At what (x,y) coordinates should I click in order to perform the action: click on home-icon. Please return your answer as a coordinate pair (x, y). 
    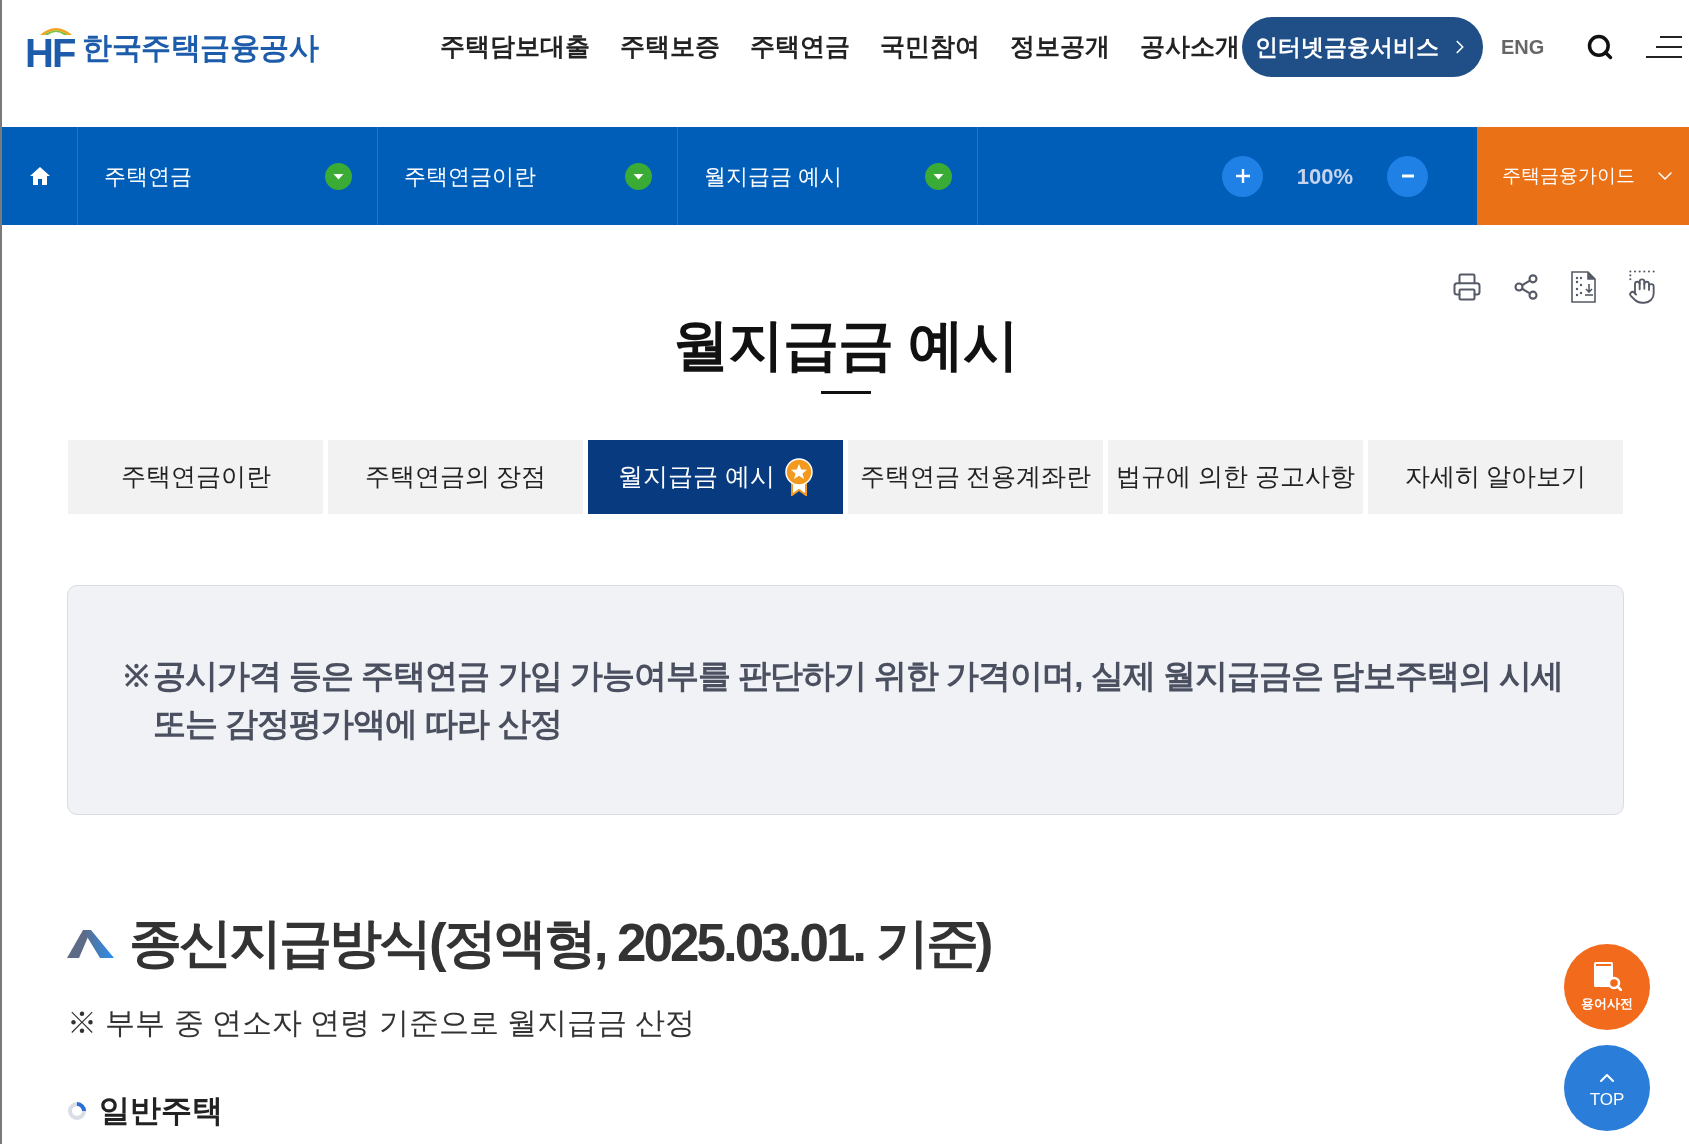
    Looking at the image, I should click on (39, 176).